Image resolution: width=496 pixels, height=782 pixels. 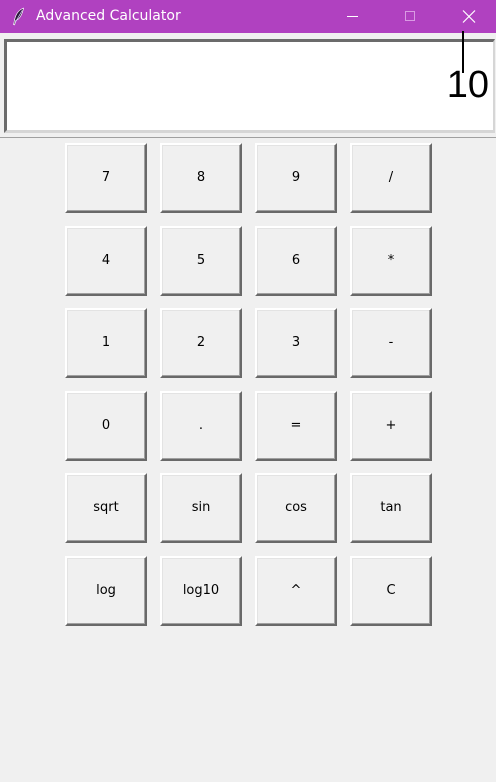 I want to click on close-icon, so click(x=469, y=16).